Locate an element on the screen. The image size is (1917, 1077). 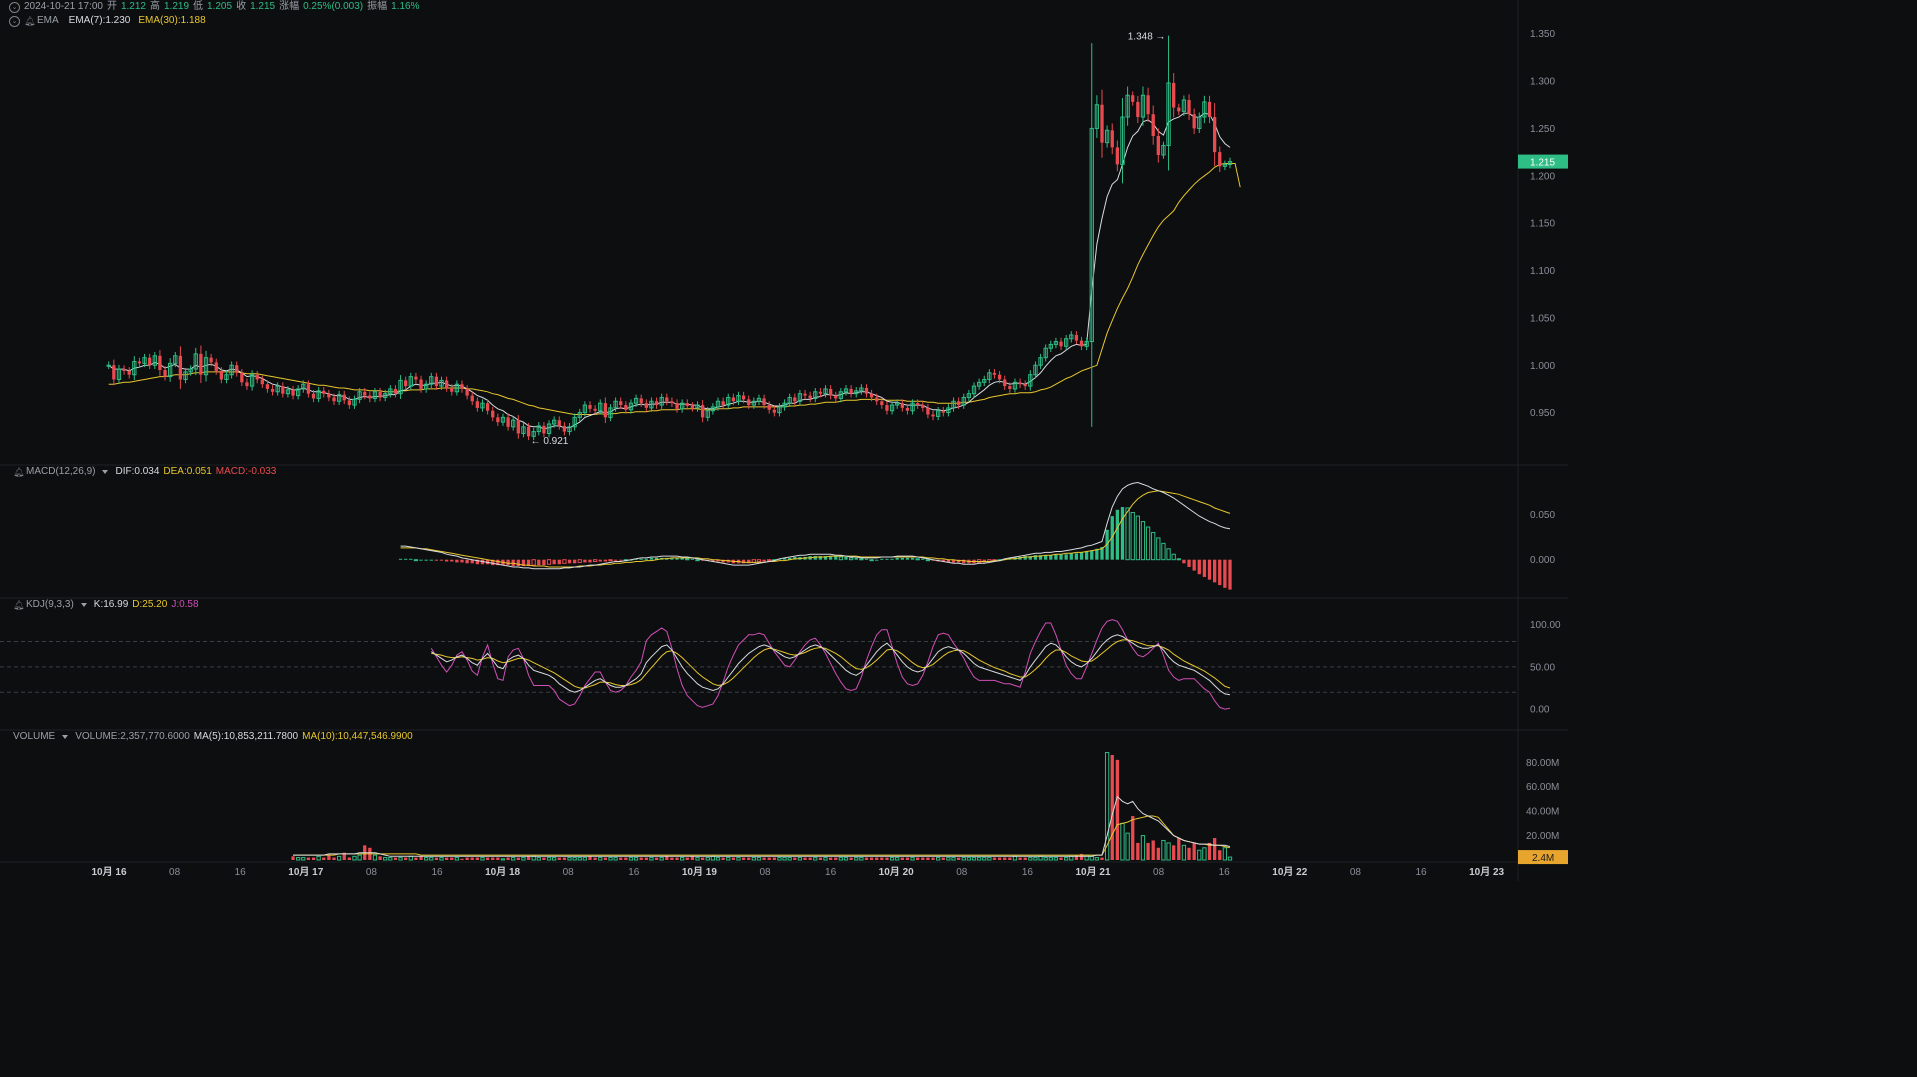
kdj-header: 🔔︎ KDJ(9,3,3) K:16.99 D:25.20 J:0.58 is located at coordinates (106, 605).